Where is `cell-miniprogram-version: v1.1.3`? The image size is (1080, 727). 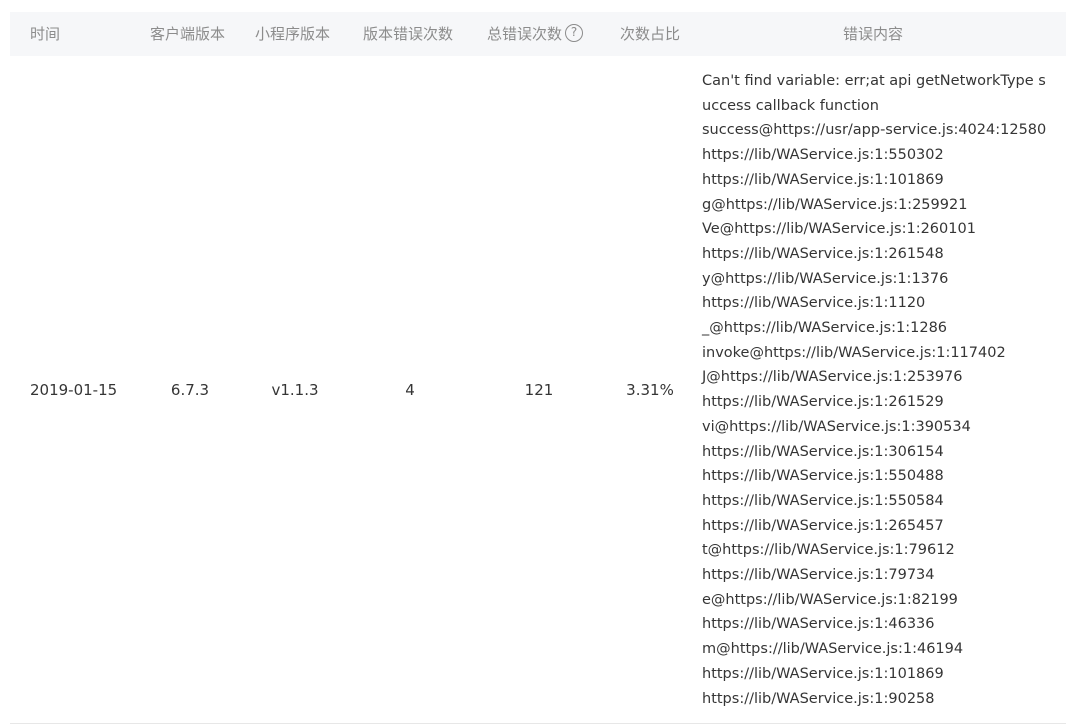 cell-miniprogram-version: v1.1.3 is located at coordinates (295, 389).